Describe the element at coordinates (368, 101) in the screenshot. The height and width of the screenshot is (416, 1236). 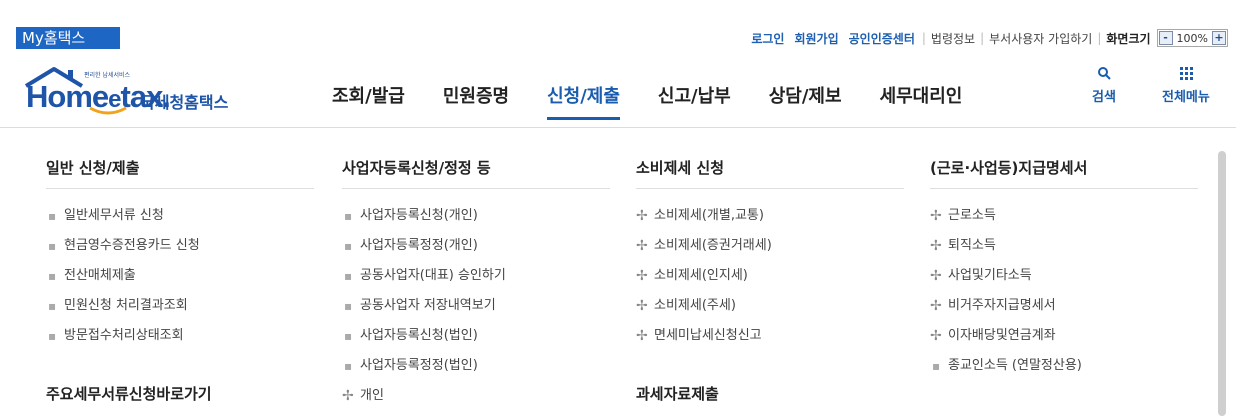
I see `nav-item: 조회/발급` at that location.